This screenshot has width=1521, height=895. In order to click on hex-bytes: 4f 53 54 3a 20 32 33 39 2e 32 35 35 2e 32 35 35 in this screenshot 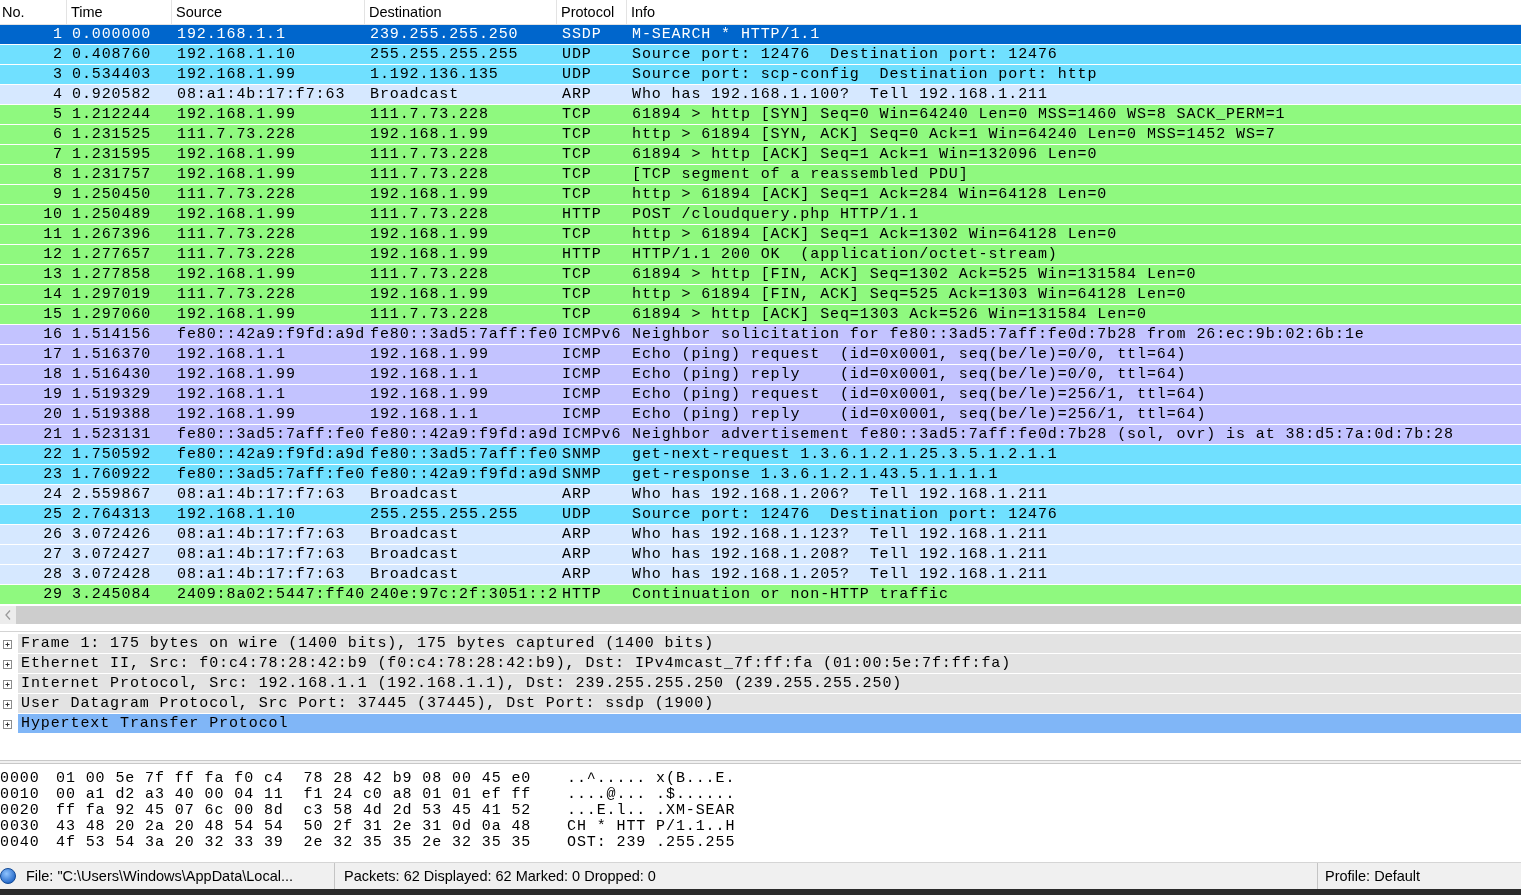, I will do `click(294, 843)`.